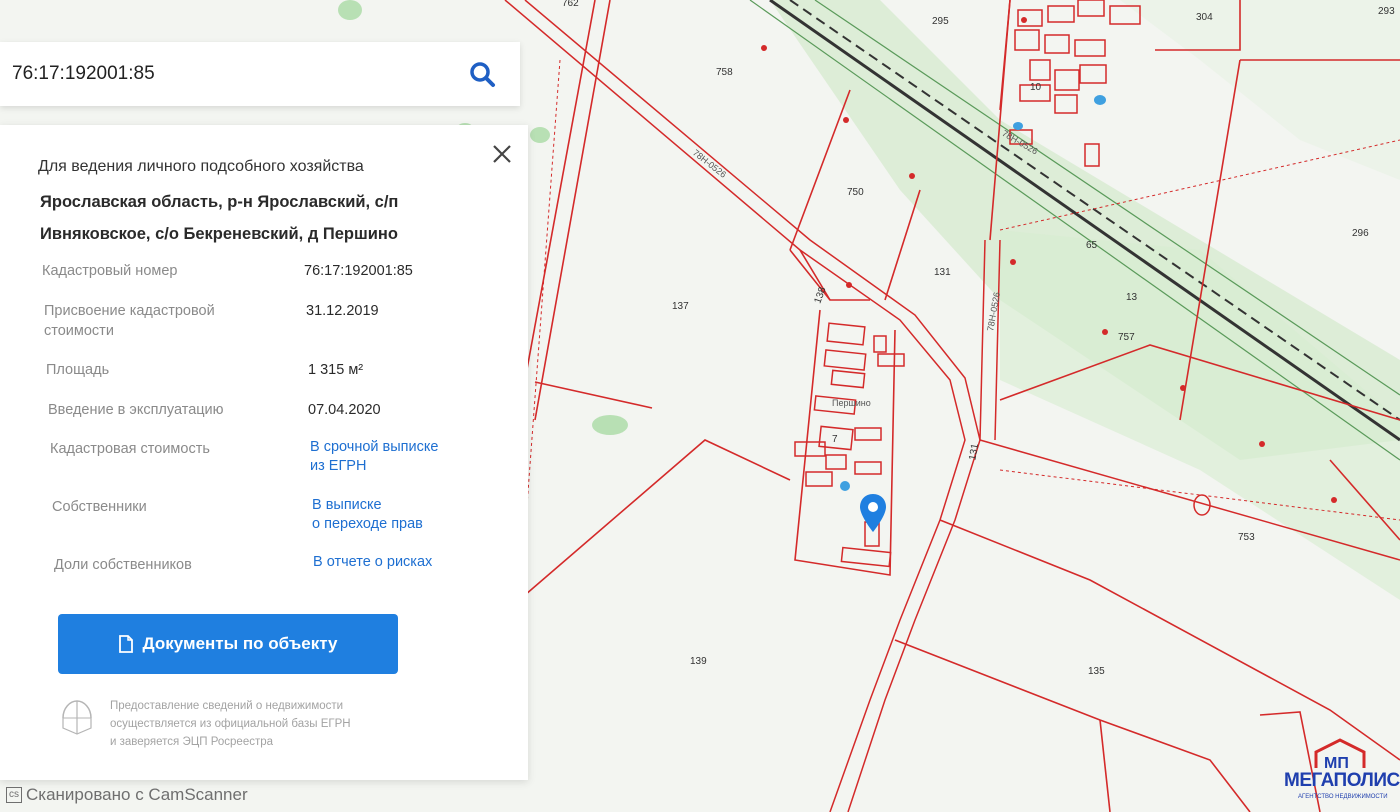 The image size is (1400, 812). What do you see at coordinates (78, 370) in the screenshot?
I see `area-label: Площадь` at bounding box center [78, 370].